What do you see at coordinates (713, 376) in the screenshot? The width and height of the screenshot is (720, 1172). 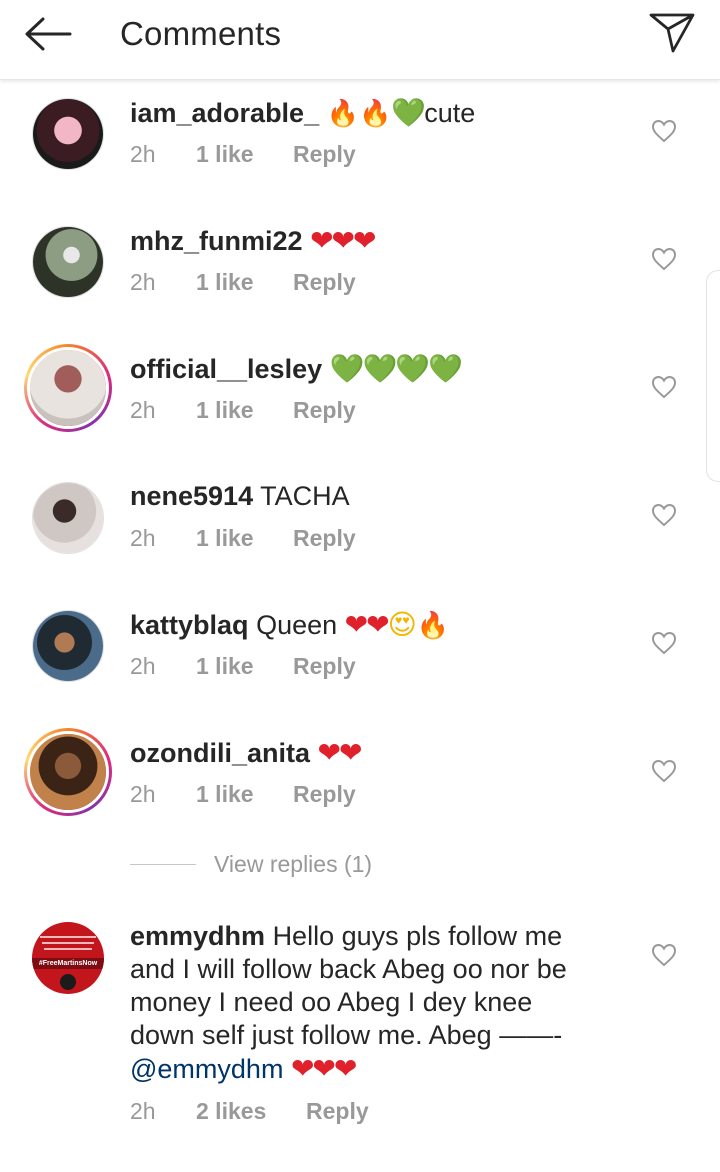 I see `scroll-edge-tab` at bounding box center [713, 376].